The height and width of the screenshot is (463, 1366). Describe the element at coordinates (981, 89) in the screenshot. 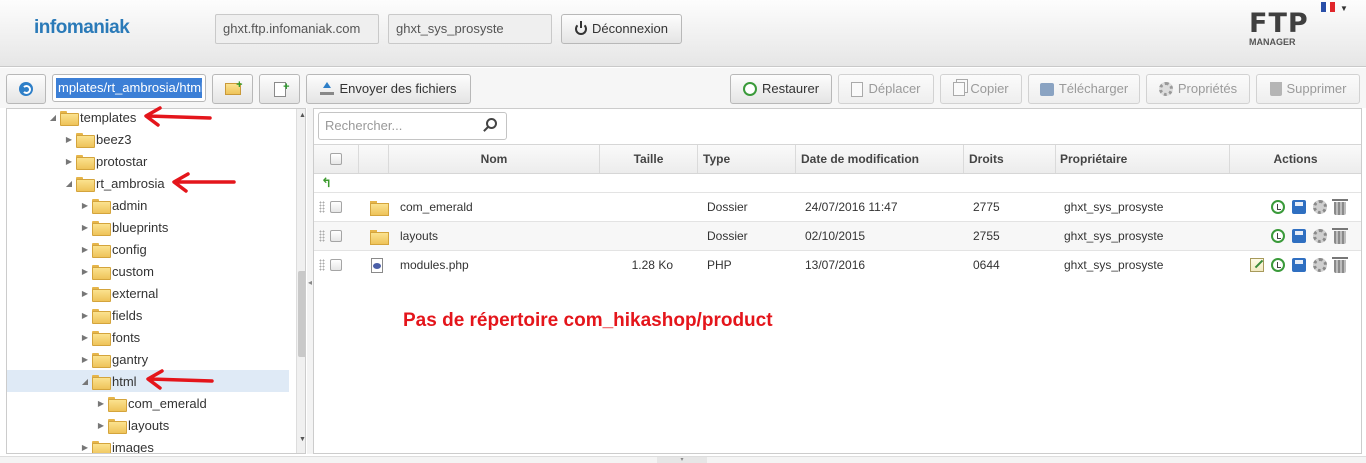

I see `copy-button: Copier` at that location.